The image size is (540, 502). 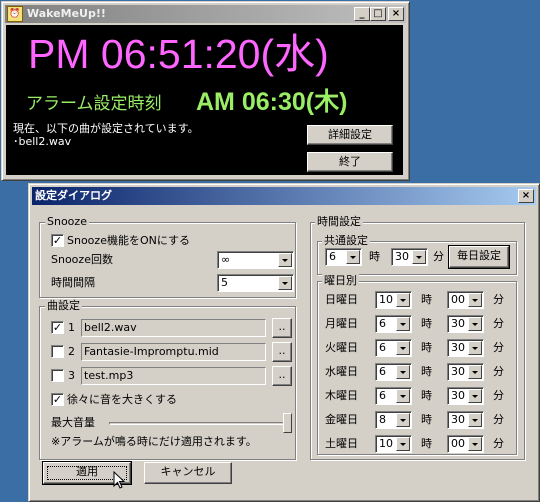 I want to click on song-group-label: 曲設定, so click(x=63, y=305).